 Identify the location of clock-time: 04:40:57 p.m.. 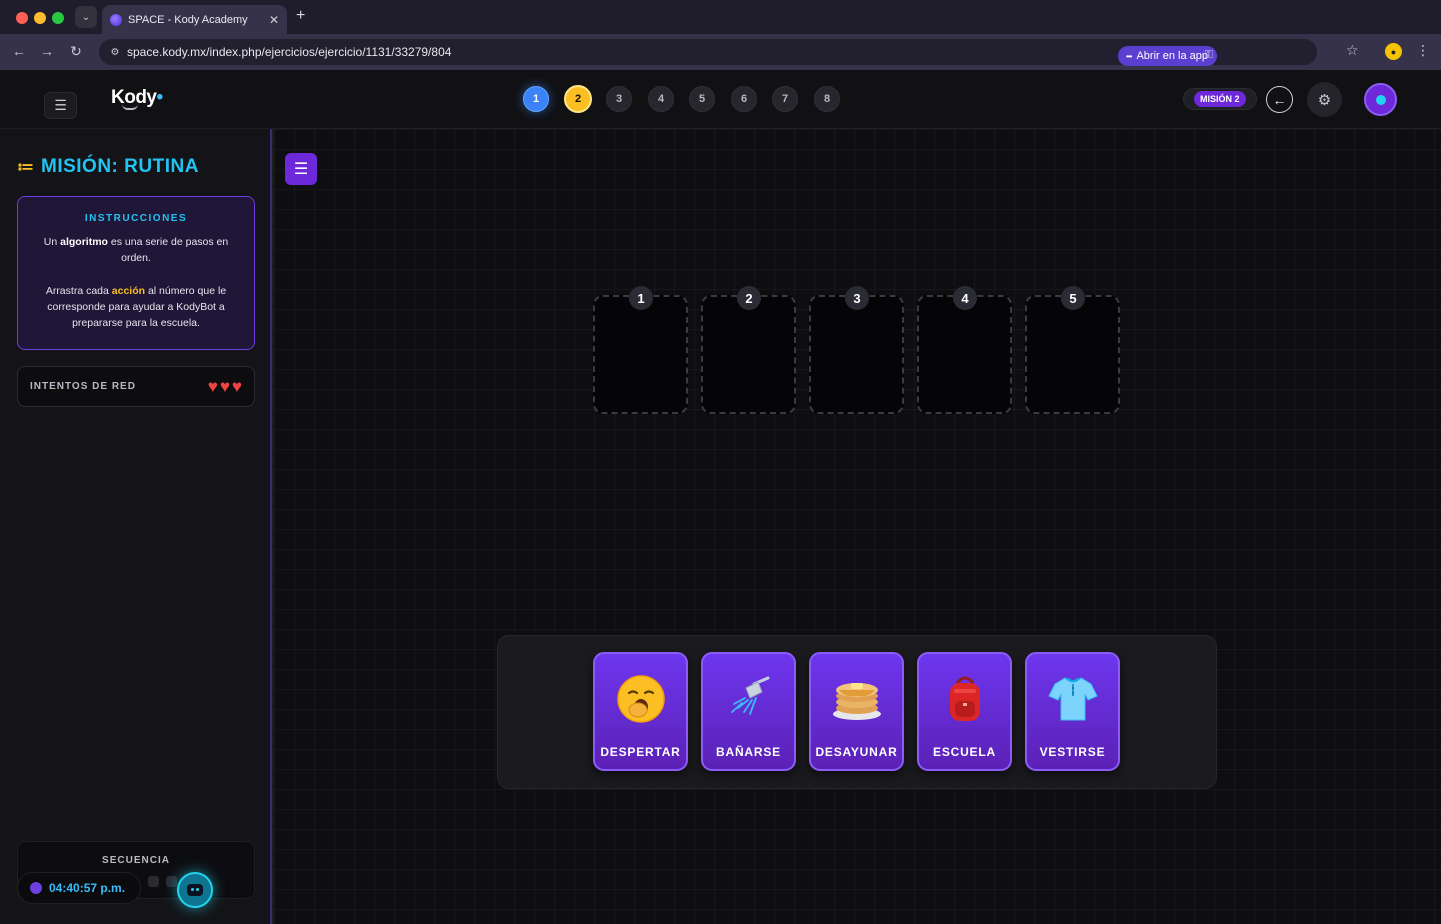
(87, 888).